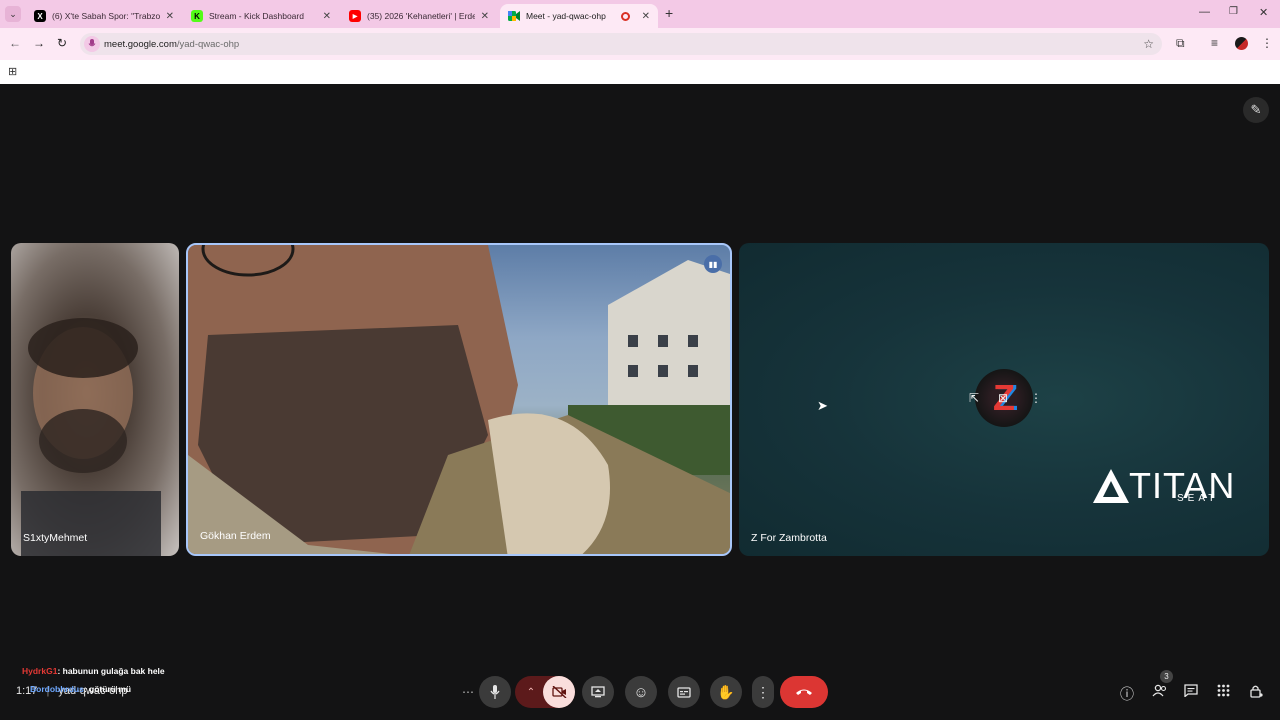 This screenshot has height=720, width=1280. What do you see at coordinates (1267, 43) in the screenshot?
I see `browser-menu-icon: ⋮` at bounding box center [1267, 43].